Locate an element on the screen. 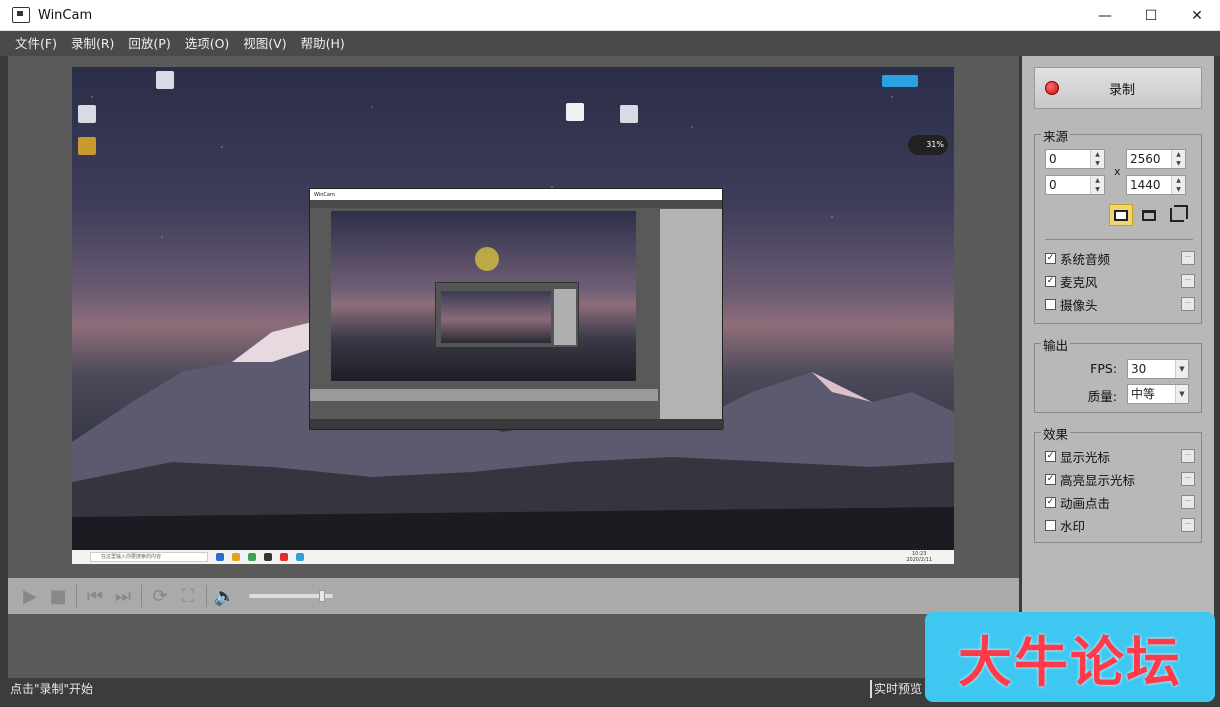 This screenshot has width=1220, height=707. menu-options: 选项(O) is located at coordinates (207, 43).